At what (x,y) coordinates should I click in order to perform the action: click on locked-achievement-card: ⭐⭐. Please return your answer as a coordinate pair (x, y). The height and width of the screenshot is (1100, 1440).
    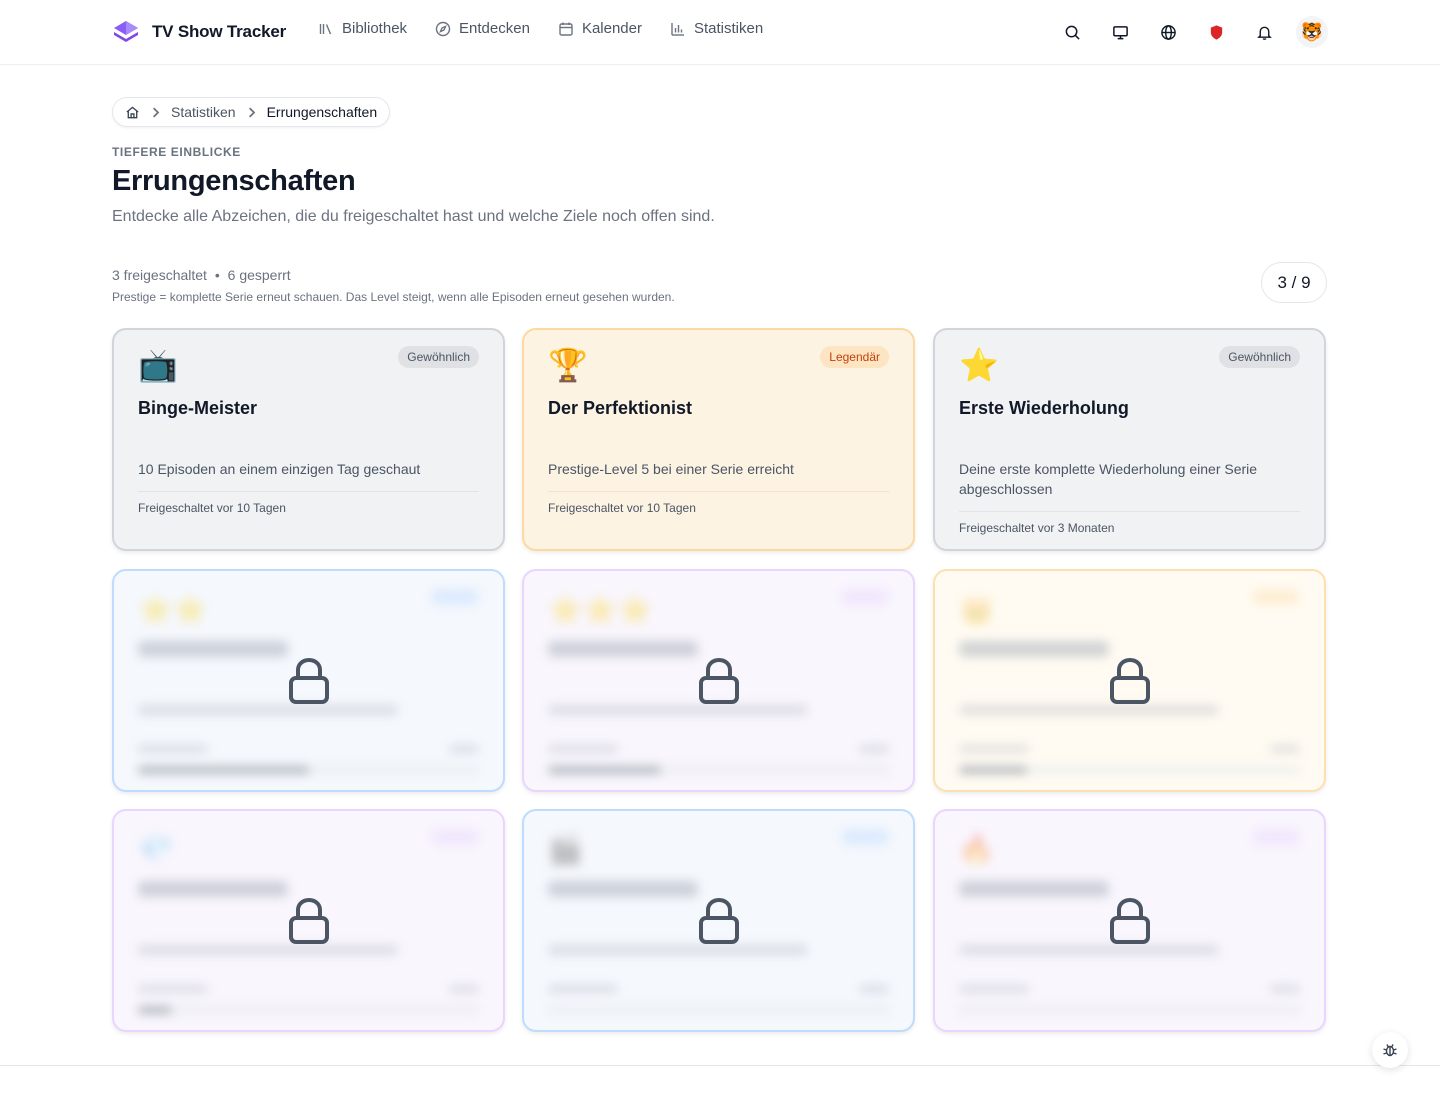
    Looking at the image, I should click on (308, 680).